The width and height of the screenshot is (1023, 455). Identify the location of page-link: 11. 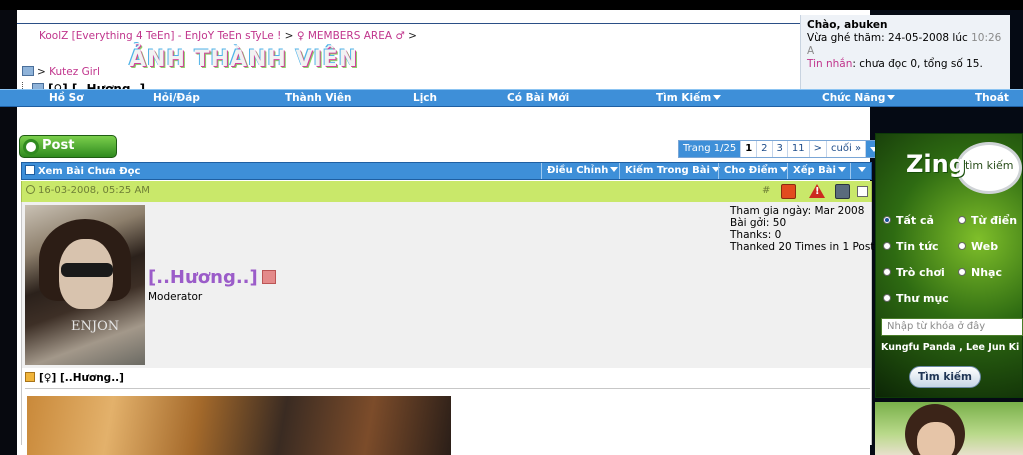
(799, 149).